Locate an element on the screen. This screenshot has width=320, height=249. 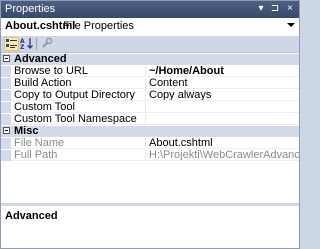
chevron-down-icon is located at coordinates (291, 25).